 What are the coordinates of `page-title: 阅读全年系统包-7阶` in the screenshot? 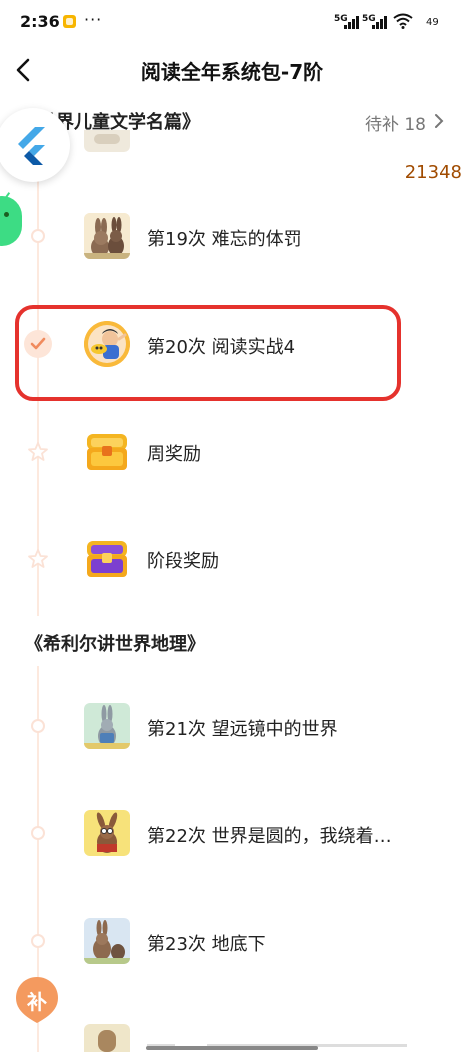 It's located at (232, 72).